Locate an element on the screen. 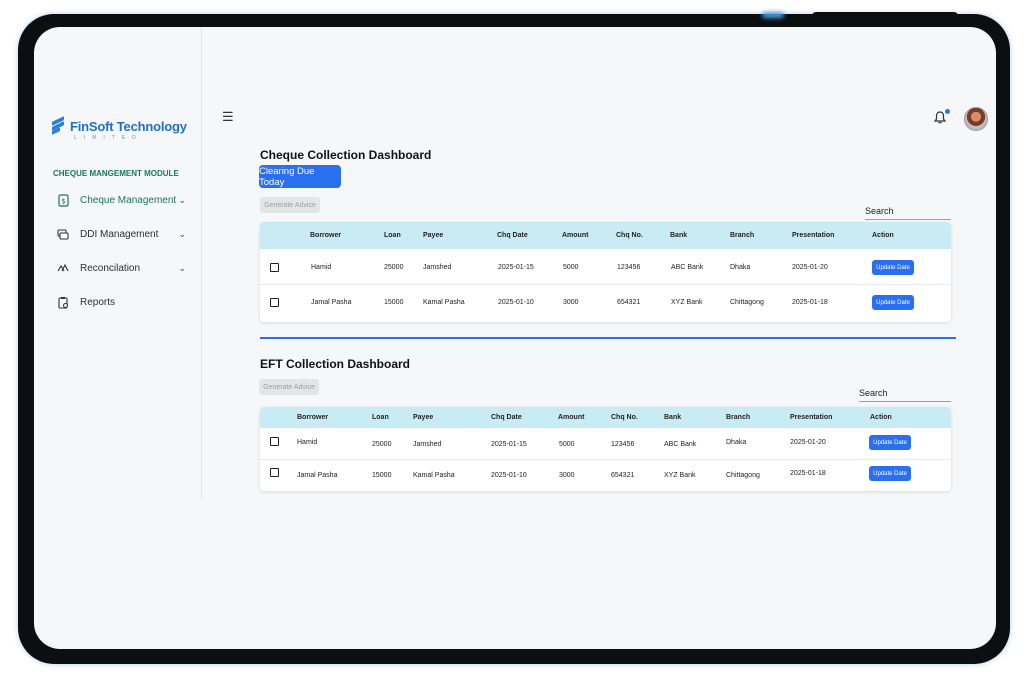 This screenshot has width=1024, height=680. notification-badge is located at coordinates (947, 111).